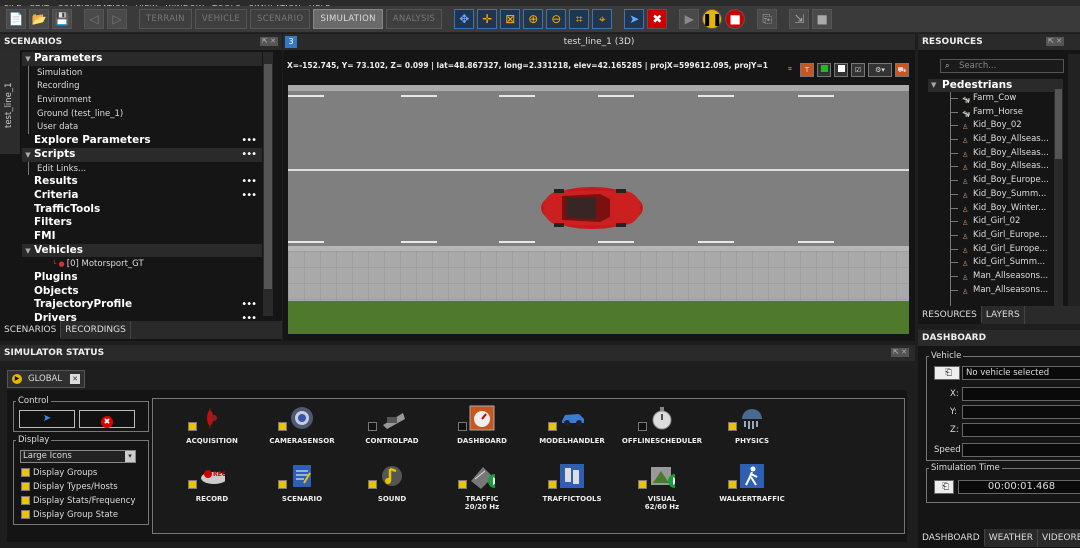 This screenshot has width=1080, height=548. Describe the element at coordinates (302, 425) in the screenshot. I see `plugin-camerasensor: CAMERASENSOR` at that location.